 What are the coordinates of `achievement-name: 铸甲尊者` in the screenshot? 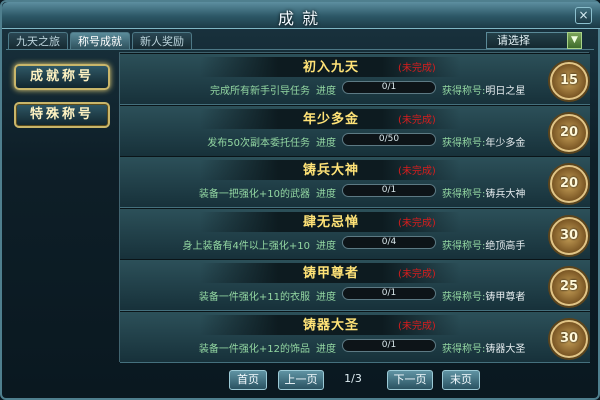 It's located at (330, 273).